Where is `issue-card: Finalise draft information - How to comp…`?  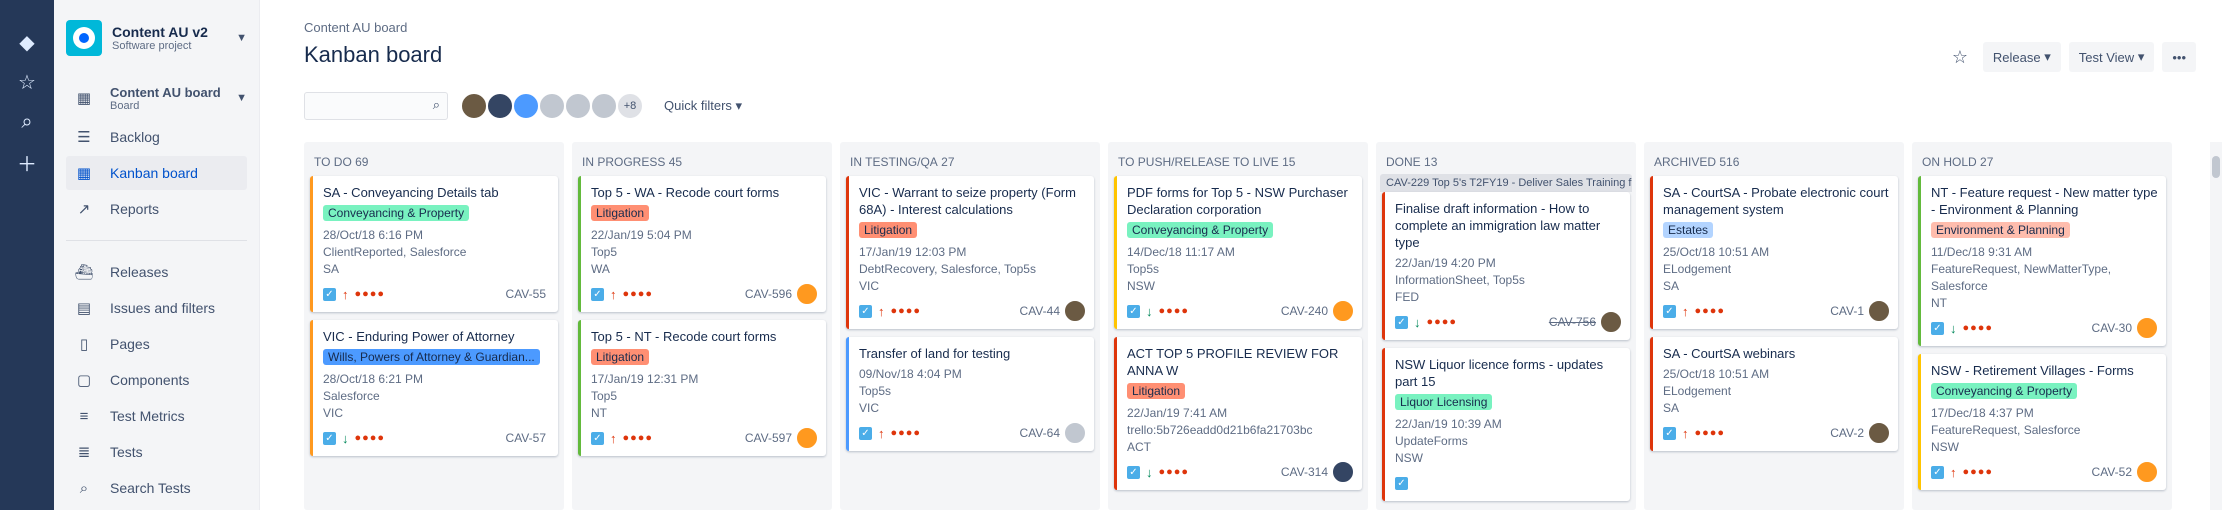 issue-card: Finalise draft information - How to comp… is located at coordinates (1506, 266).